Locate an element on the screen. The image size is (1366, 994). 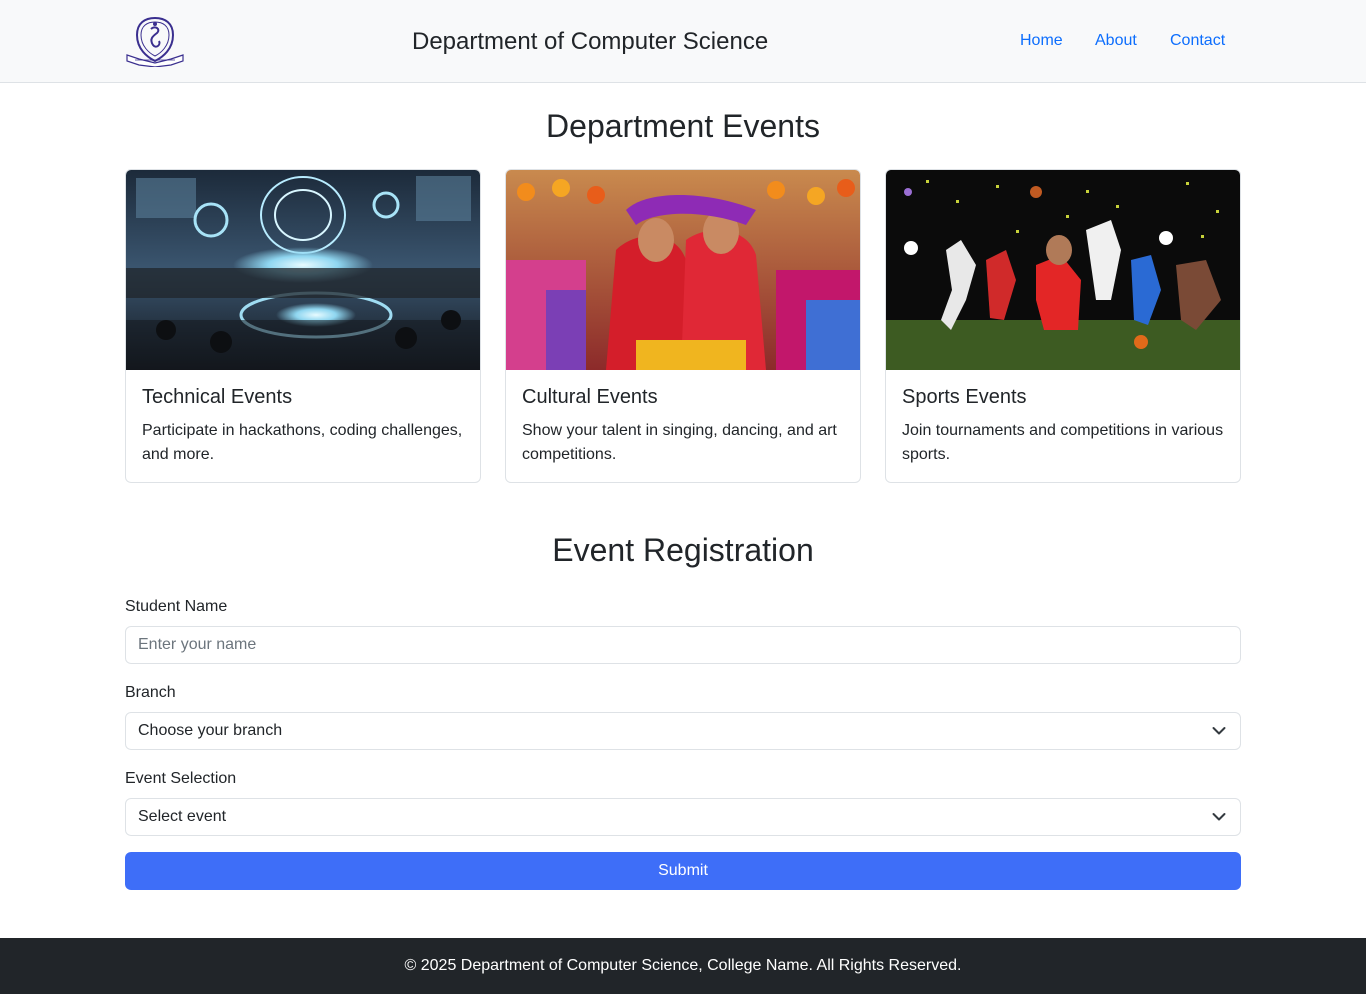
nav-contact-link: Contact is located at coordinates (1197, 41).